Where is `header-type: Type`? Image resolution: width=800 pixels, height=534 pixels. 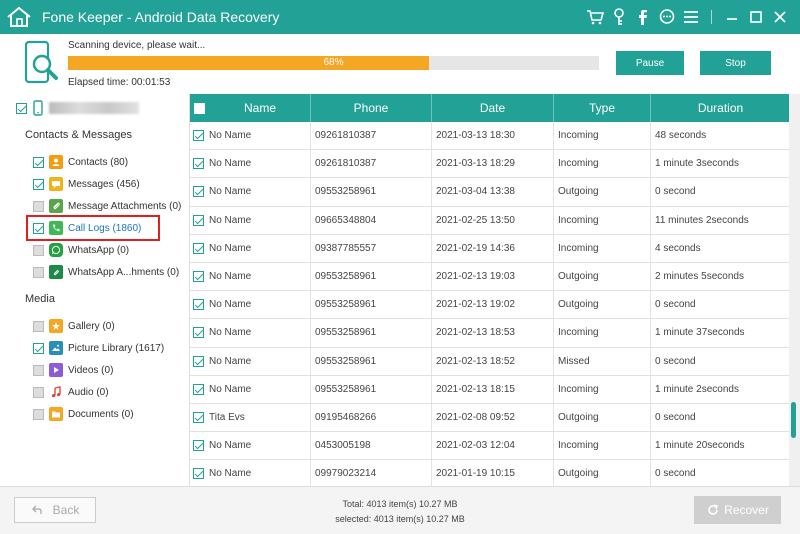
header-type: Type is located at coordinates (602, 108).